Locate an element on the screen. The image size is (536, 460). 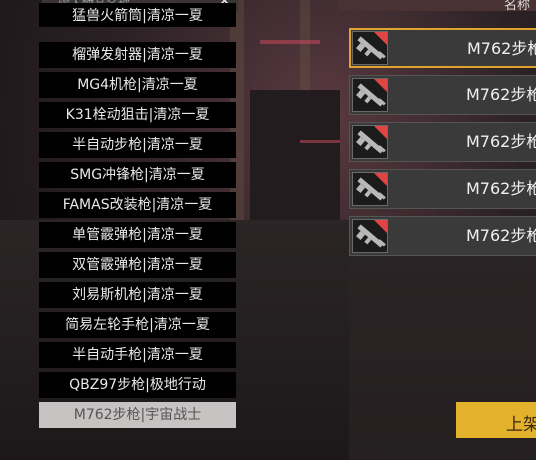
list-item: 简易左轮手枪|清凉一夏 is located at coordinates (137, 325).